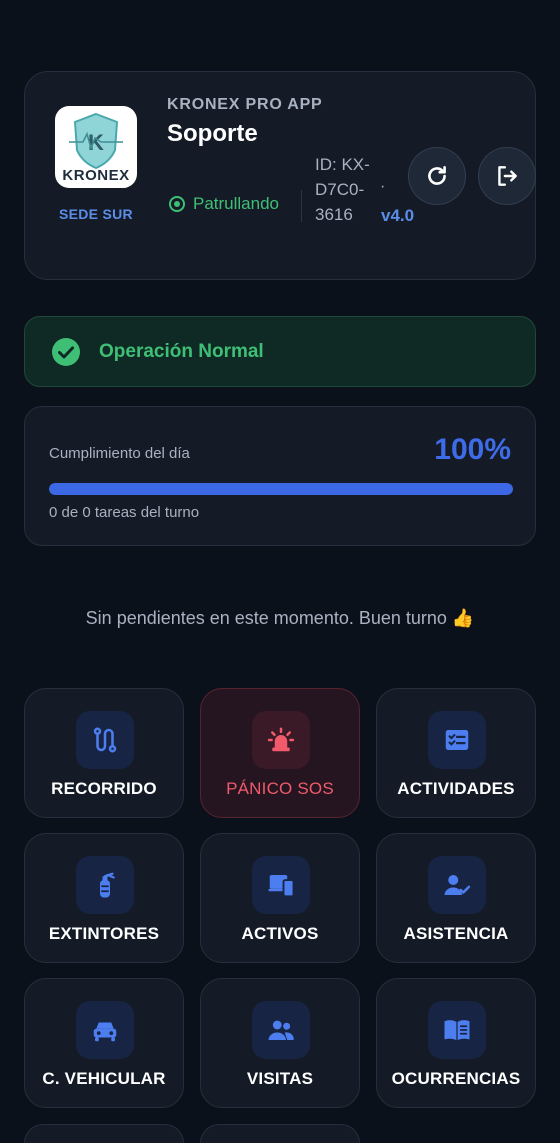 The height and width of the screenshot is (1143, 560). I want to click on tile-activos: ACTIVOS, so click(280, 898).